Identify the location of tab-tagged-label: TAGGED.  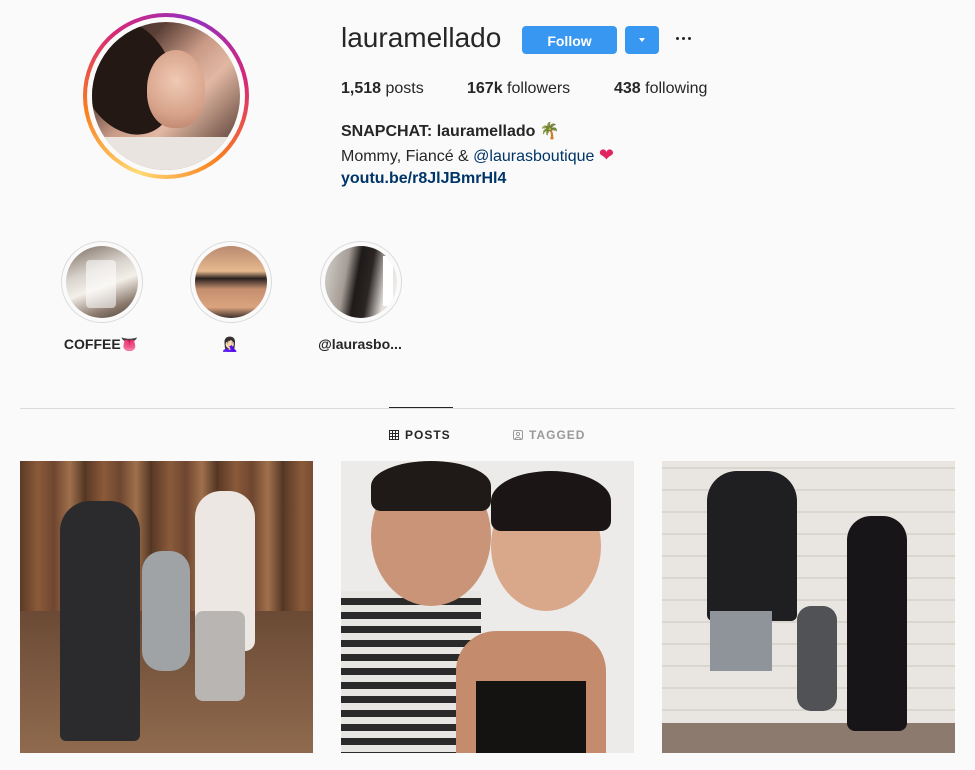
(557, 435).